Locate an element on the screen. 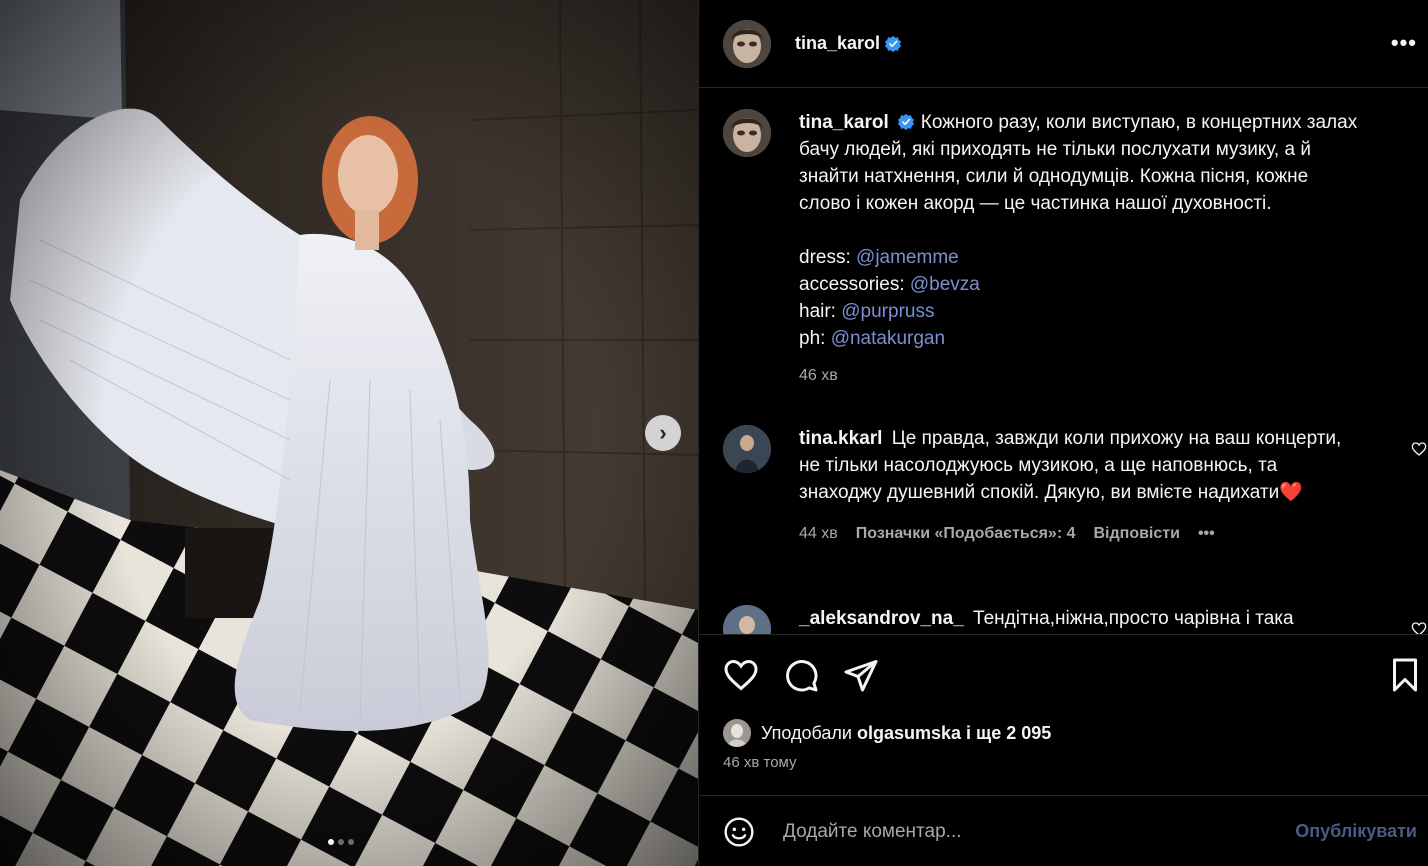 Image resolution: width=1428 pixels, height=866 pixels. emoji-icon is located at coordinates (739, 832).